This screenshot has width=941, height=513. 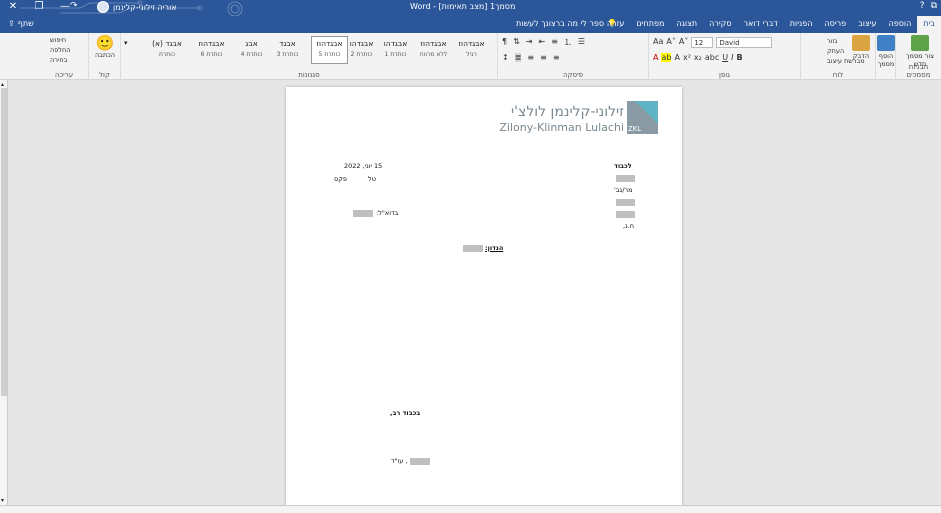 What do you see at coordinates (361, 50) in the screenshot?
I see `style-heading-2: אבגדהו כותרת 2` at bounding box center [361, 50].